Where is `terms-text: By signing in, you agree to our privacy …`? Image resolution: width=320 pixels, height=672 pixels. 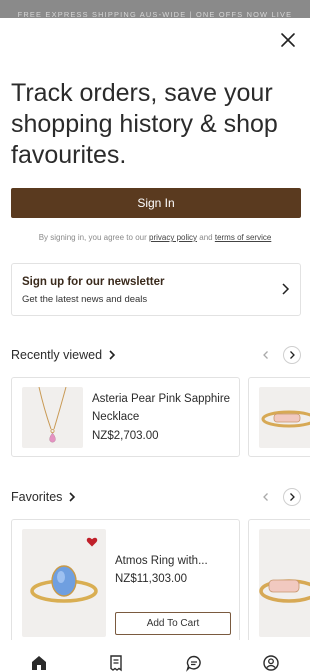
terms-text: By signing in, you agree to our privacy … is located at coordinates (155, 237).